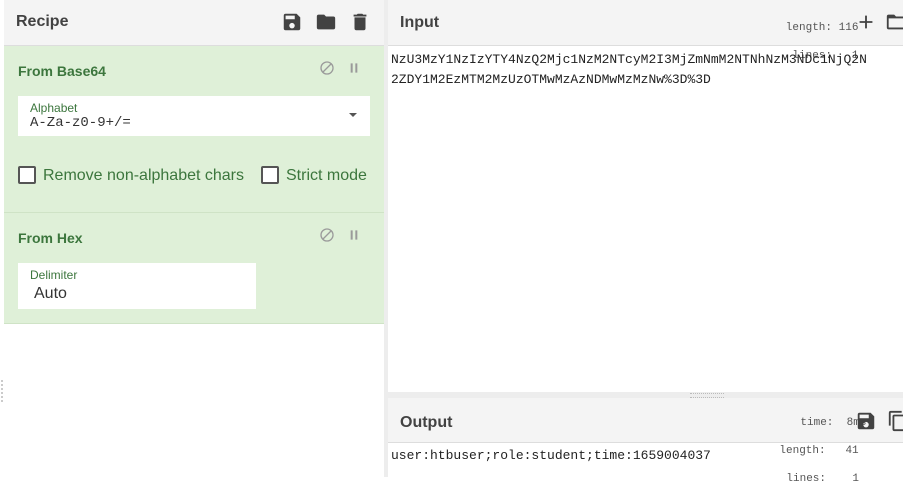  I want to click on operation-title: From Hex, so click(50, 238).